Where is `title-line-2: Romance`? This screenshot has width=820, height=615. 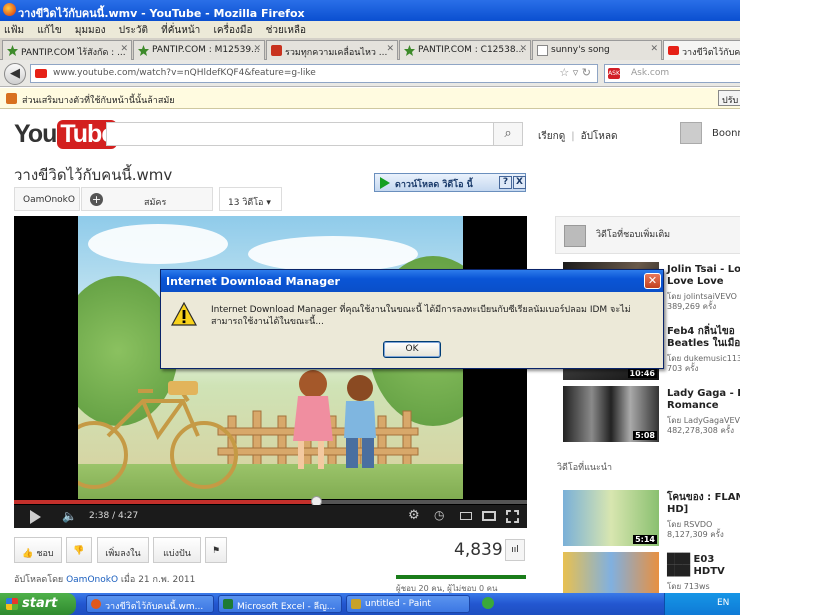
title-line-2: Romance is located at coordinates (693, 405).